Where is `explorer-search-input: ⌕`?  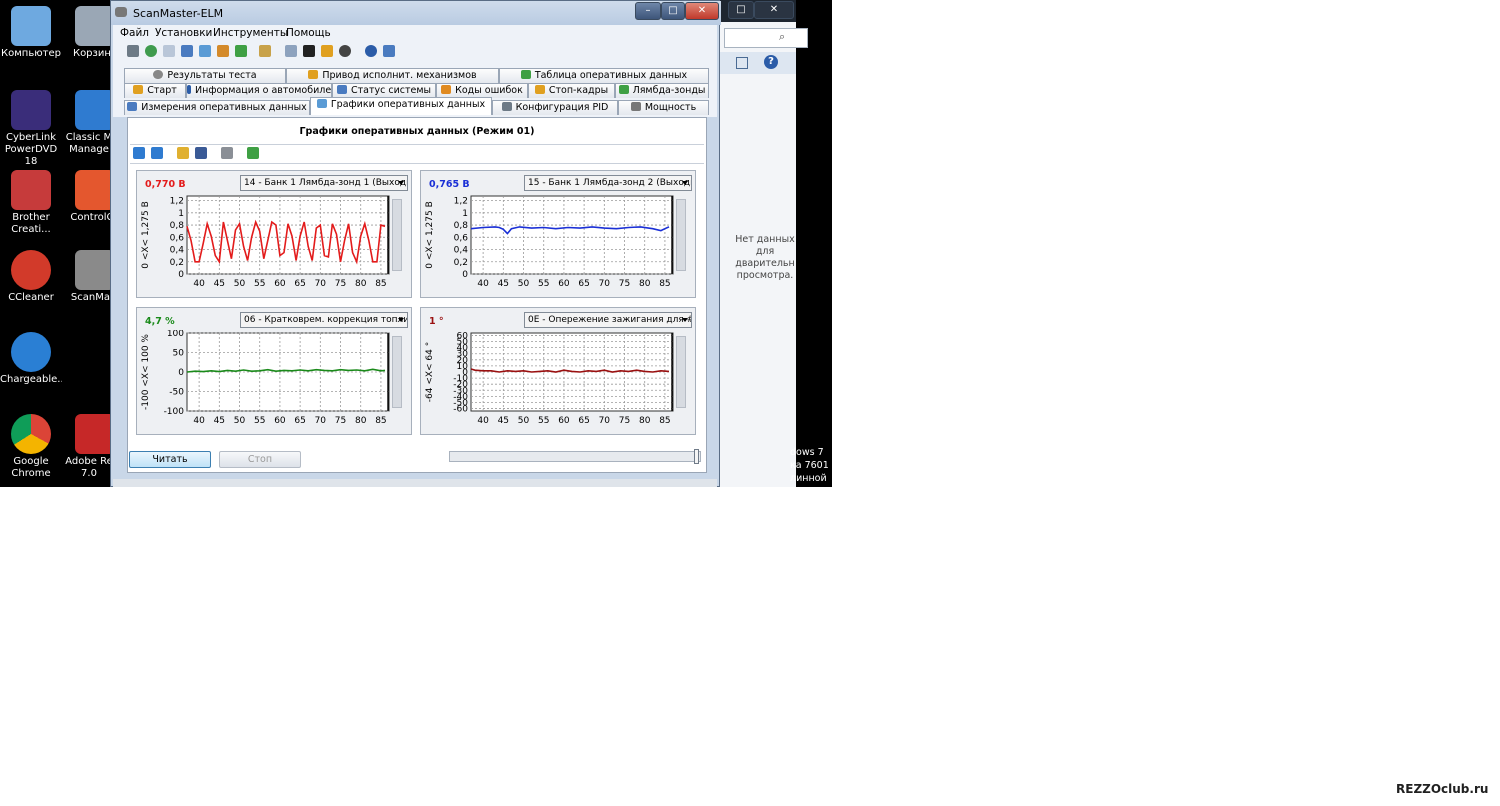
explorer-search-input: ⌕ is located at coordinates (766, 38).